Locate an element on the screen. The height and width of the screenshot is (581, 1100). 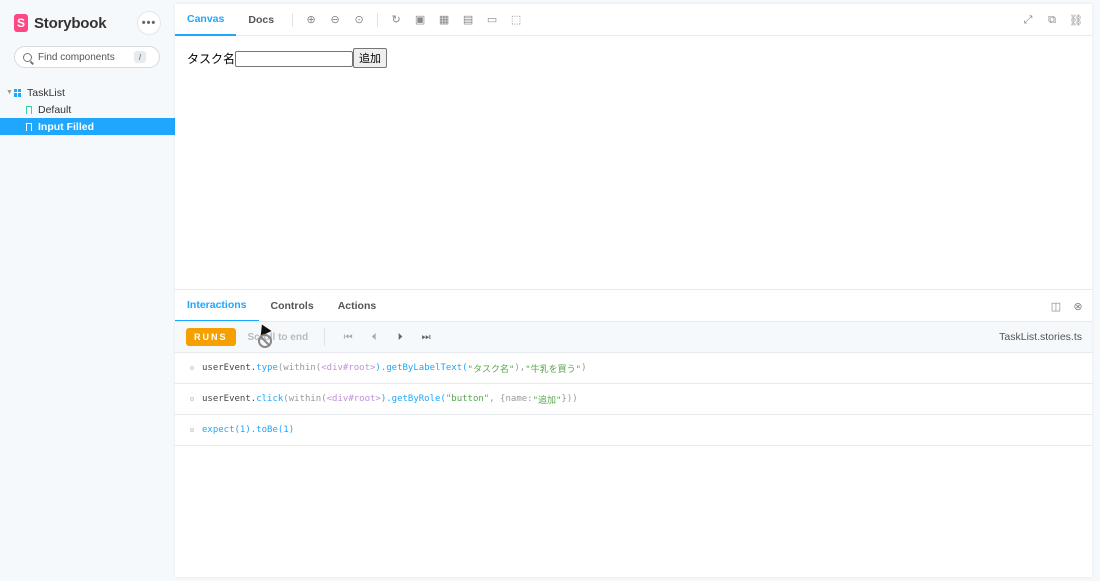
chevron-down-icon: ▼ is located at coordinates (9, 92).